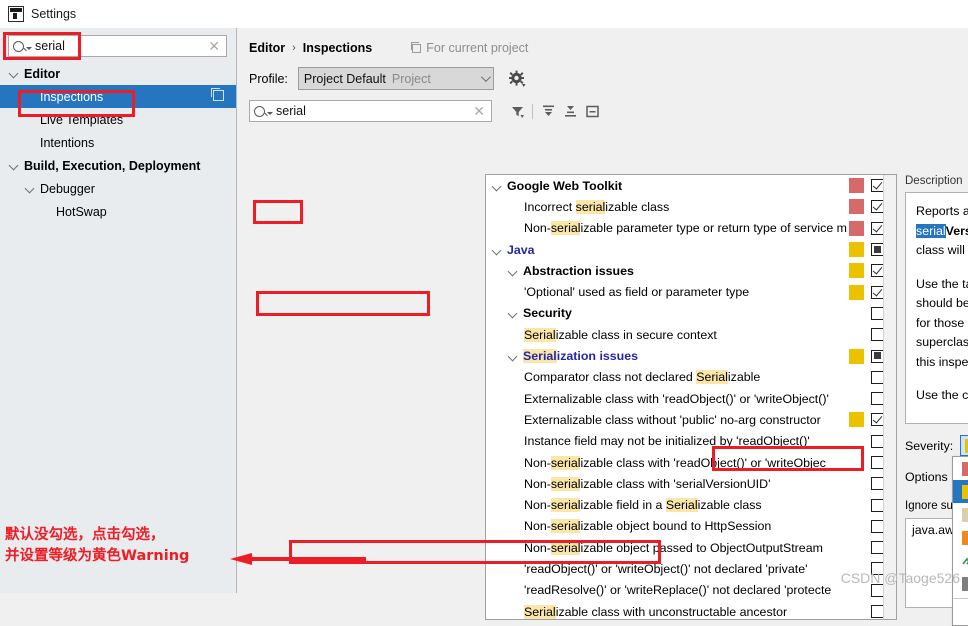 This screenshot has height=626, width=968. I want to click on copy-icon, so click(217, 94).